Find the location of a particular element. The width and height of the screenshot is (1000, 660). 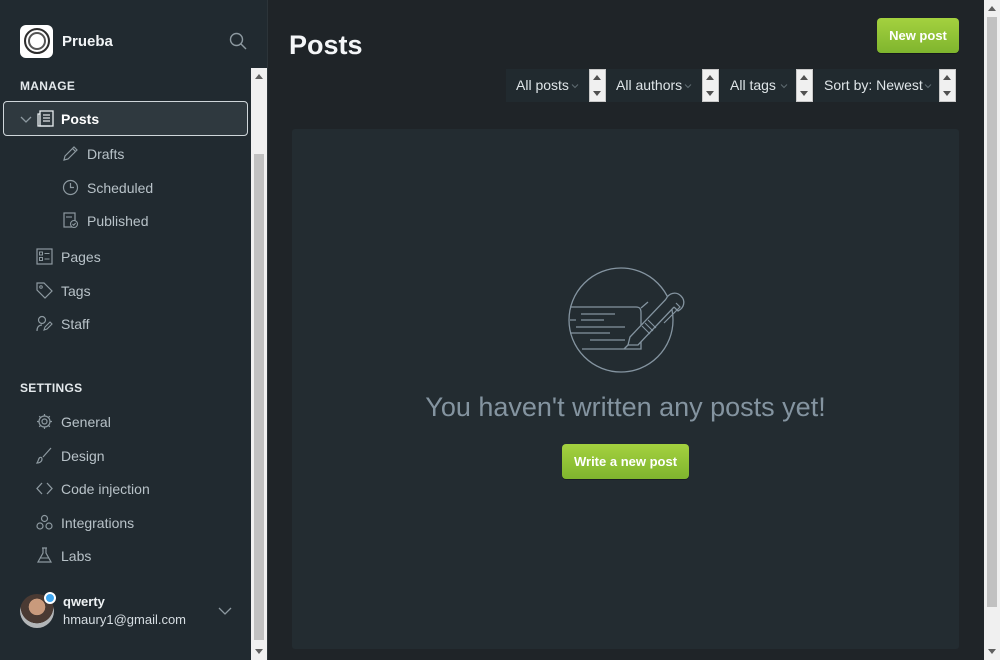

site-name: Prueba is located at coordinates (87, 41).